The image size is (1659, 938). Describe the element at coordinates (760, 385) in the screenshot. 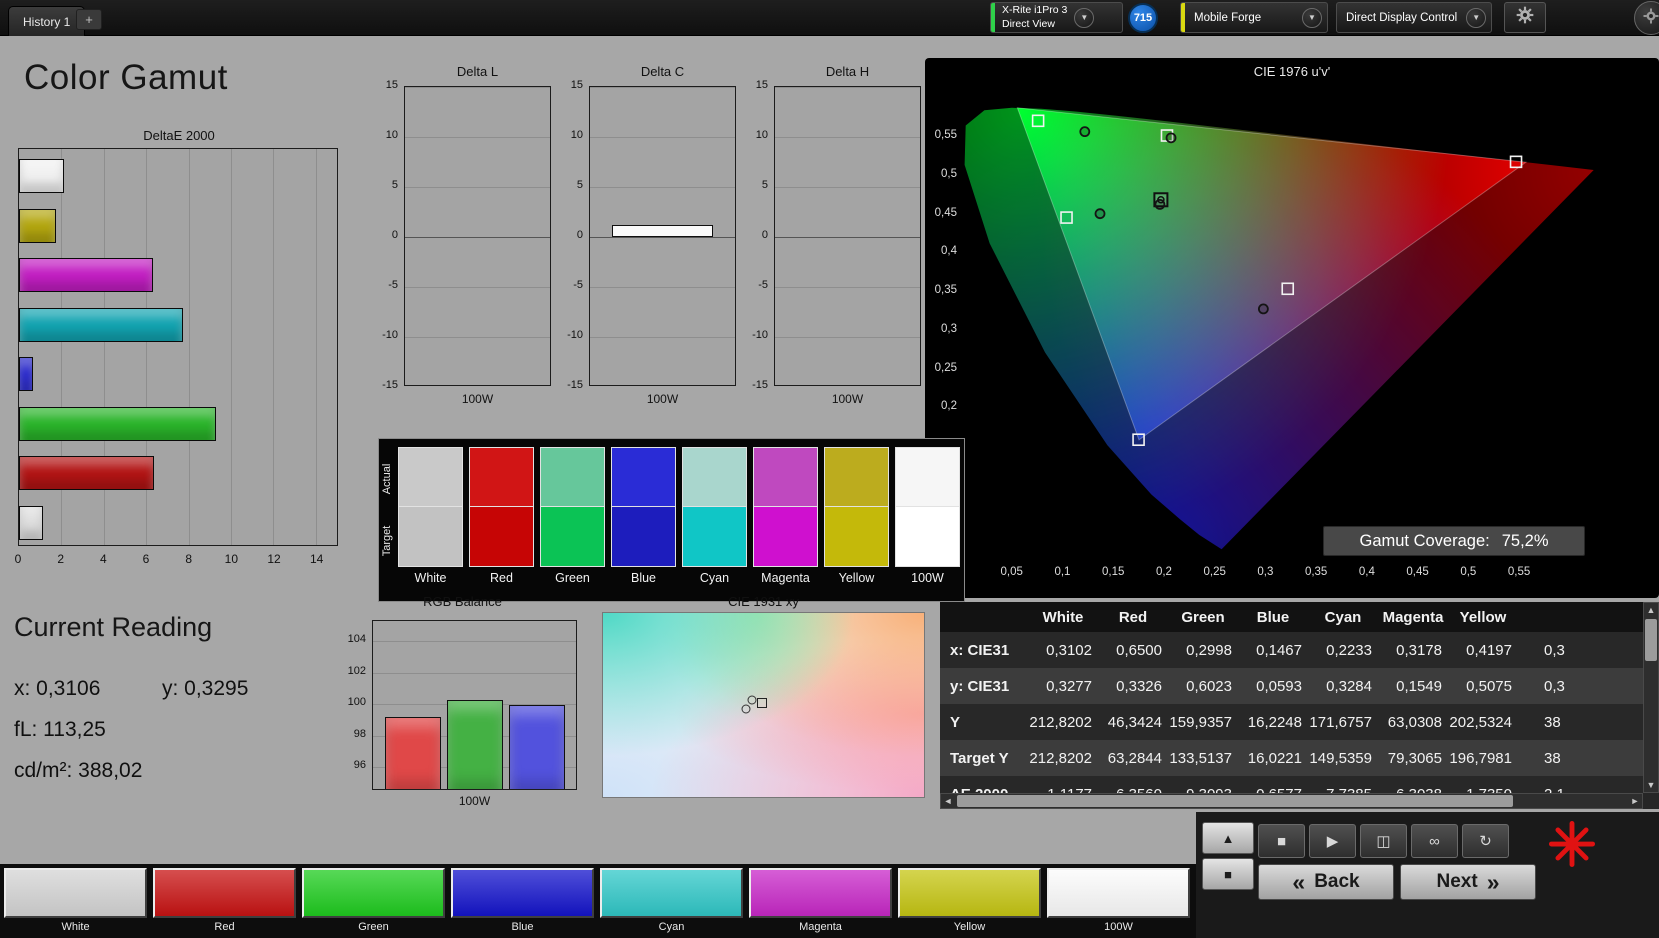

I see `delta-axis-label: -15` at that location.